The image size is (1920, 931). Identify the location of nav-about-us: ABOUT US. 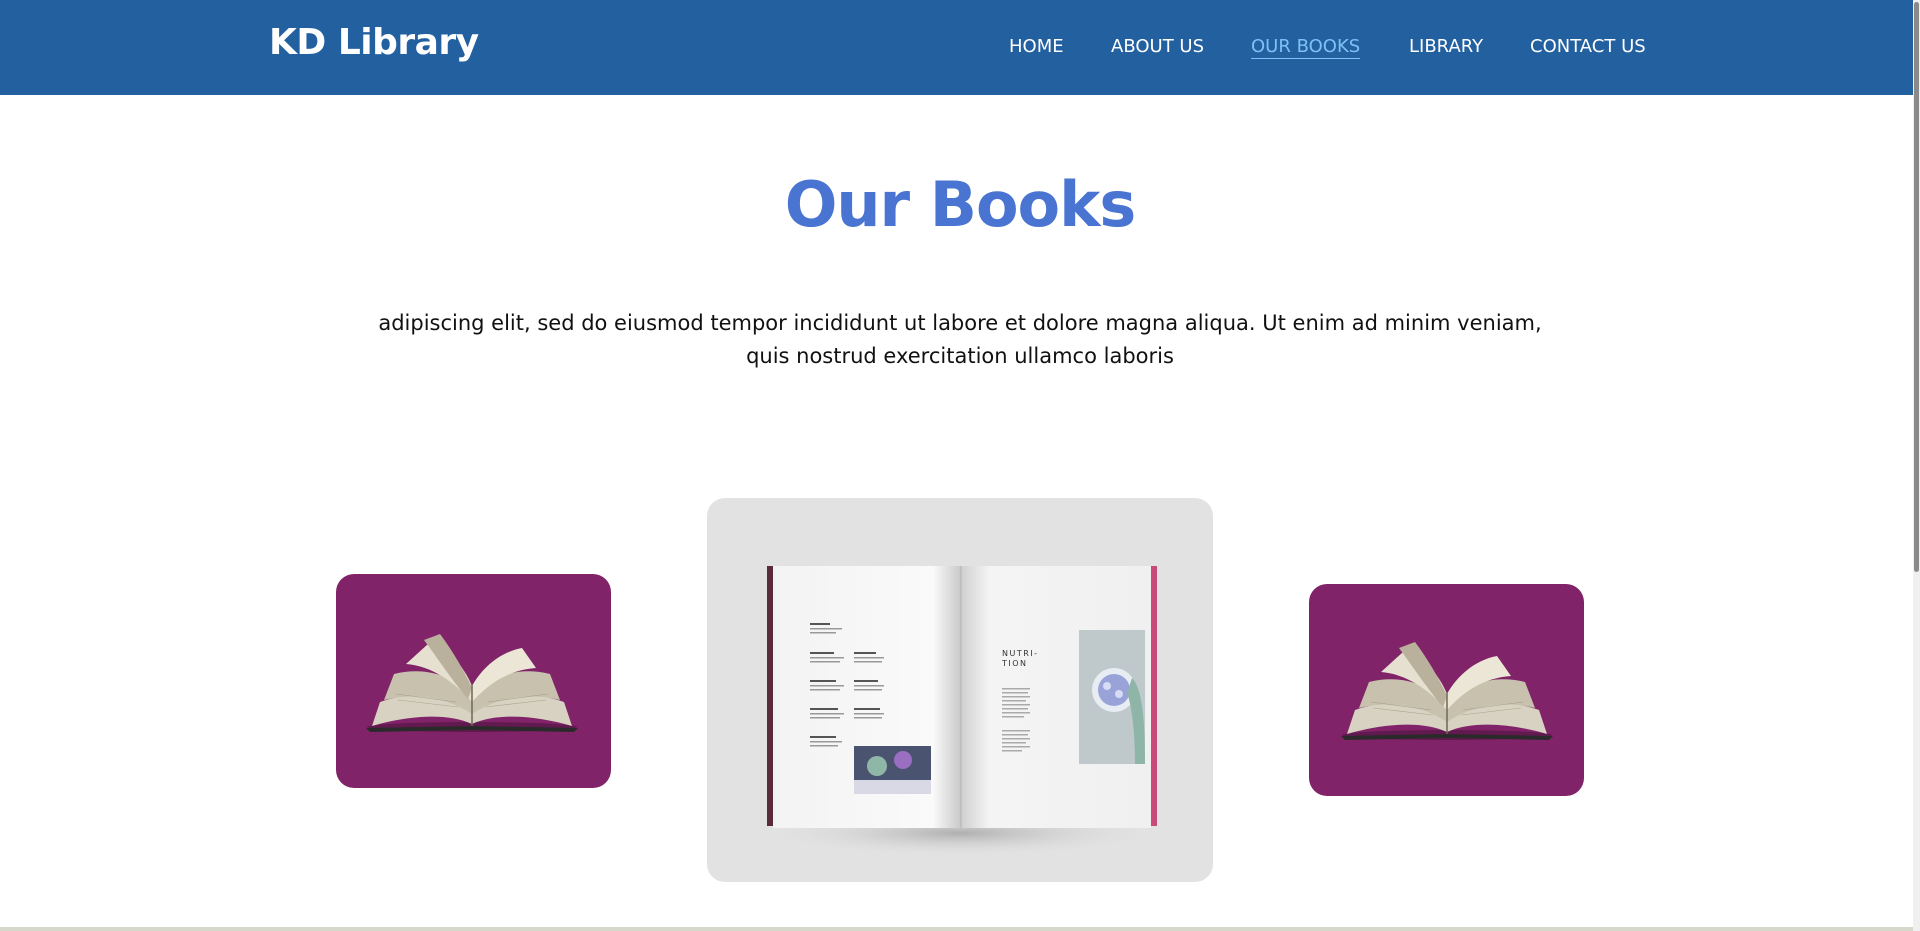
(1157, 47).